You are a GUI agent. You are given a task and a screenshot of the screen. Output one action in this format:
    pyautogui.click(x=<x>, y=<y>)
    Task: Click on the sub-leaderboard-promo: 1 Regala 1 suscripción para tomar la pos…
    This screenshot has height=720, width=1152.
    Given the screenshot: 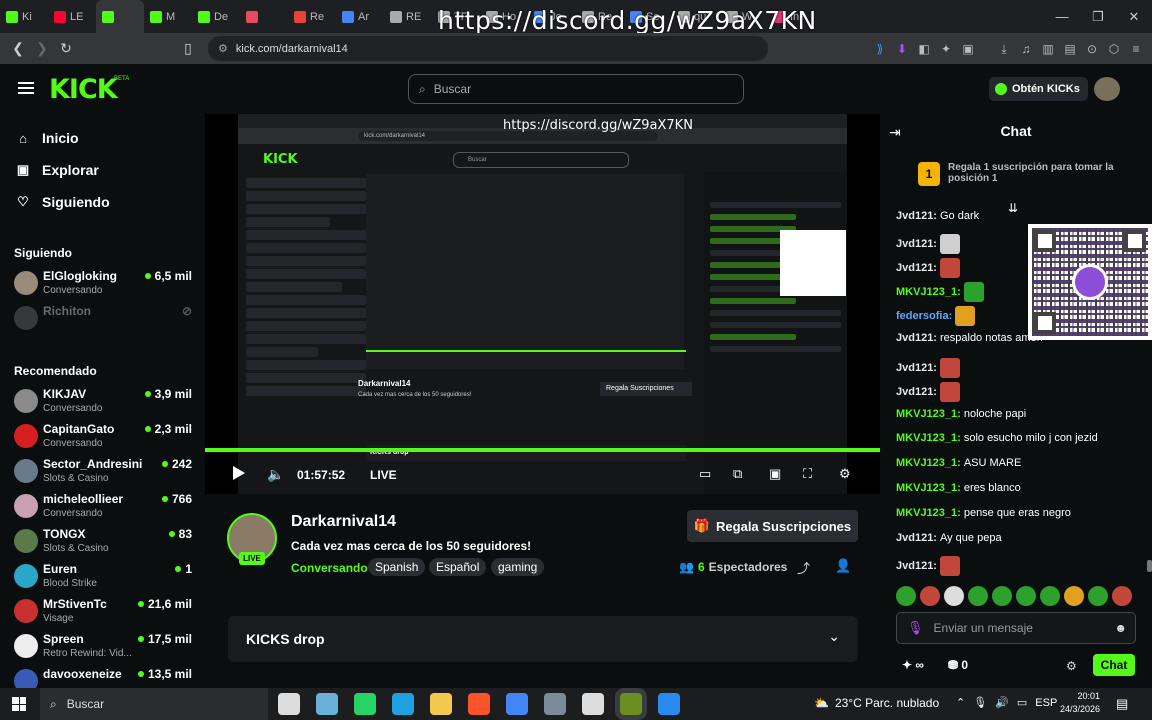 What is the action you would take?
    pyautogui.click(x=1023, y=174)
    